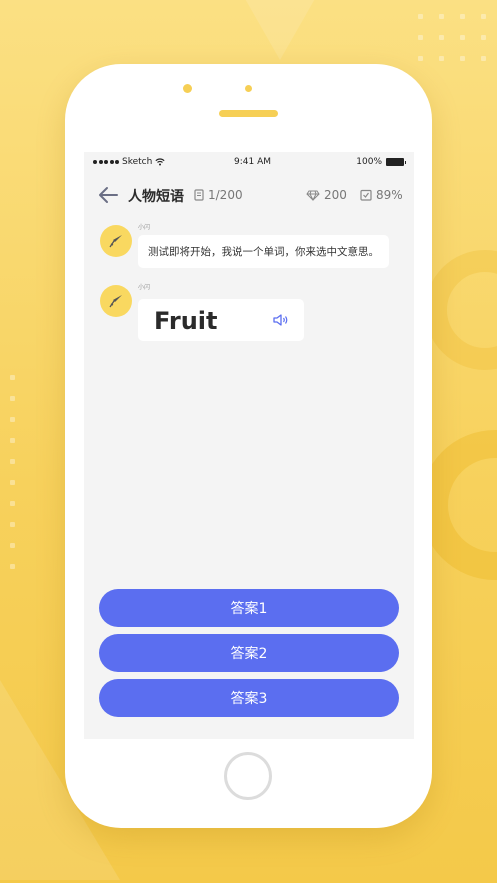 The height and width of the screenshot is (883, 497). I want to click on progress-indicator: 1/200, so click(218, 195).